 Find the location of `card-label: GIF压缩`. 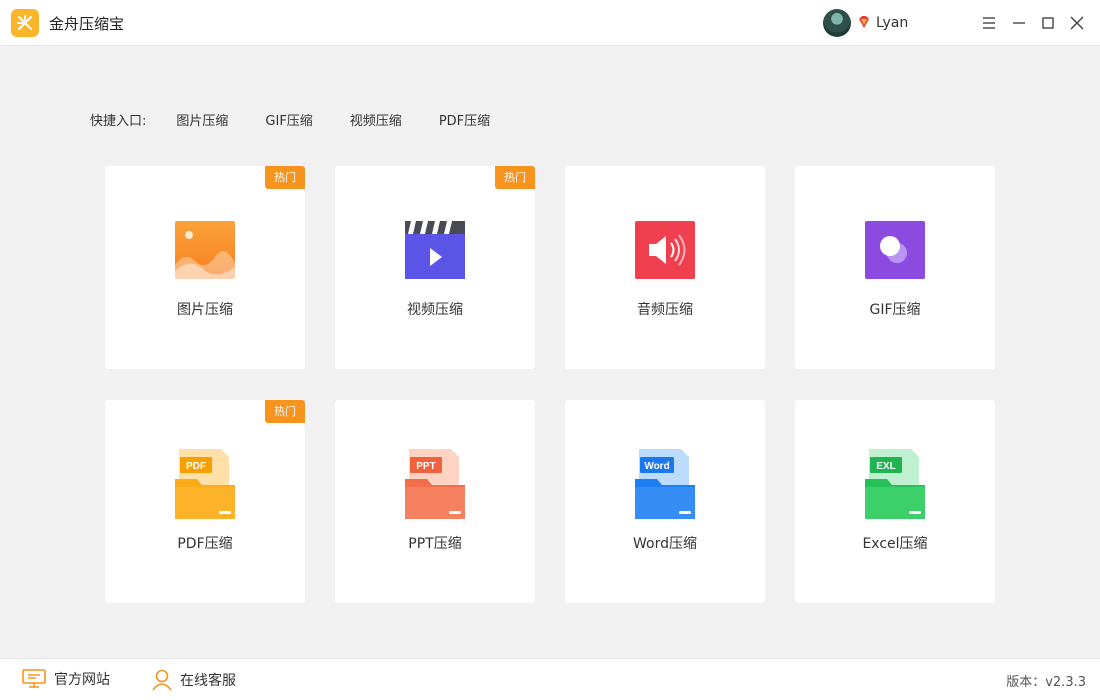

card-label: GIF压缩 is located at coordinates (895, 310).